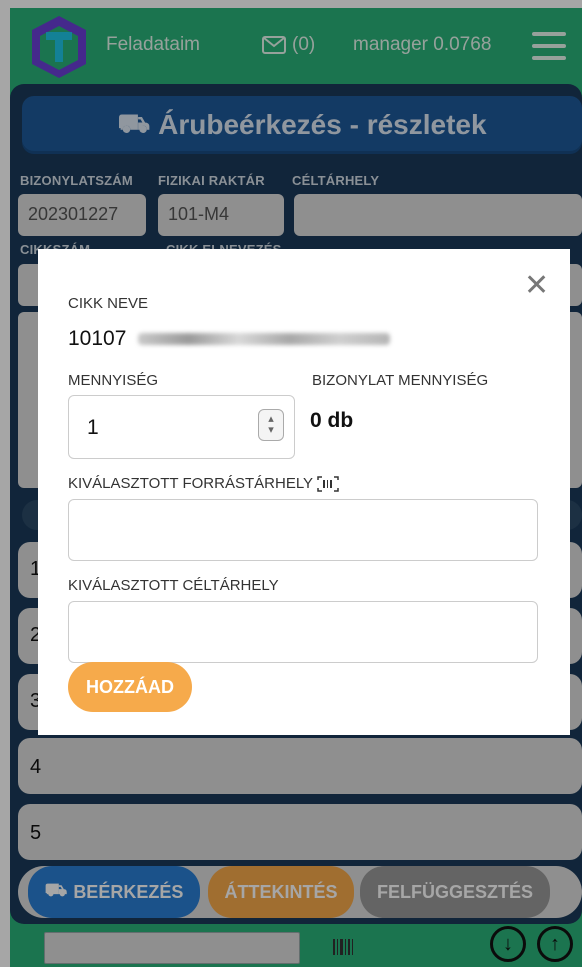 This screenshot has height=967, width=582. What do you see at coordinates (191, 483) in the screenshot?
I see `source-location-label: KIVÁLASZTOTT FORRÁSTÁRHELY` at bounding box center [191, 483].